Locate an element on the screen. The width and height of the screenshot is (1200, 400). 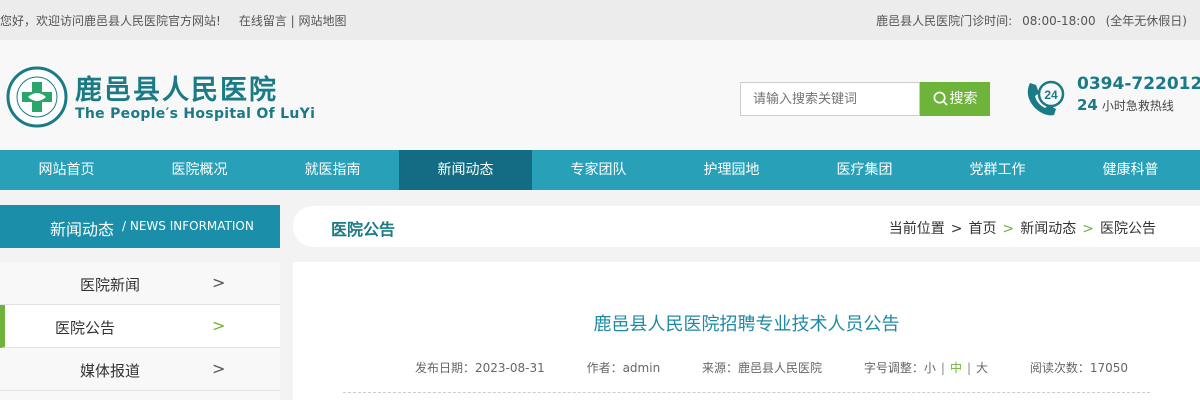
hotline-caption: 24 小时急救热线 is located at coordinates (1125, 105).